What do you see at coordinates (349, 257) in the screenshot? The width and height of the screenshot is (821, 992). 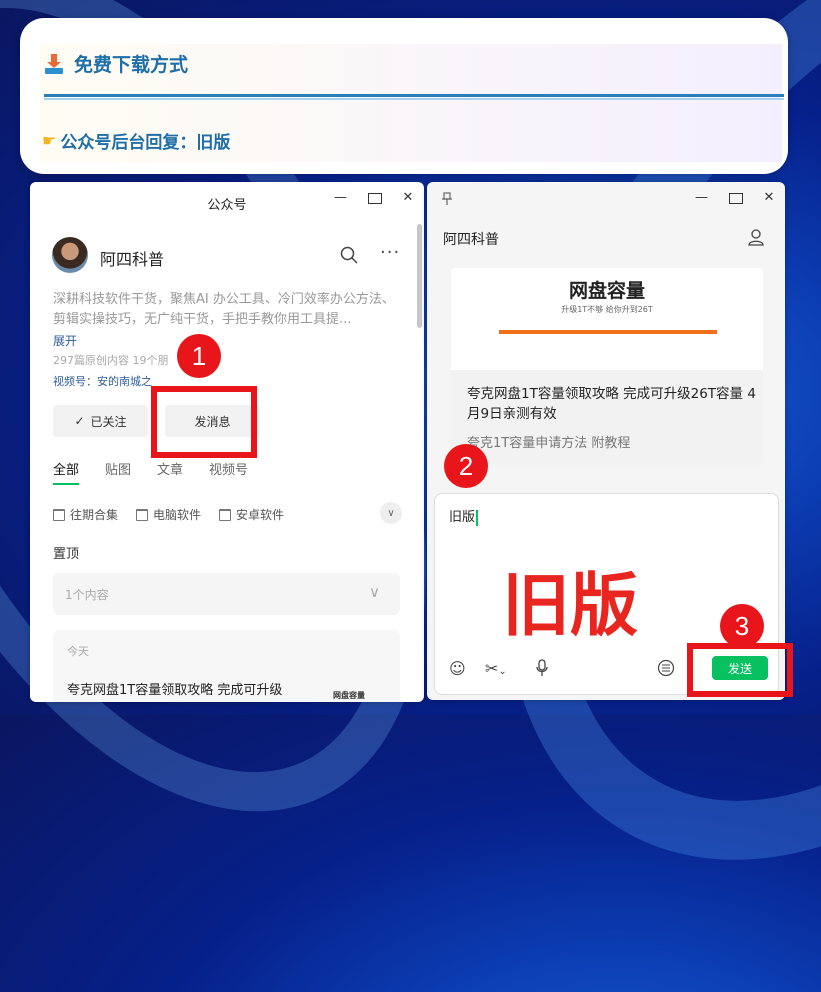 I see `search-icon` at bounding box center [349, 257].